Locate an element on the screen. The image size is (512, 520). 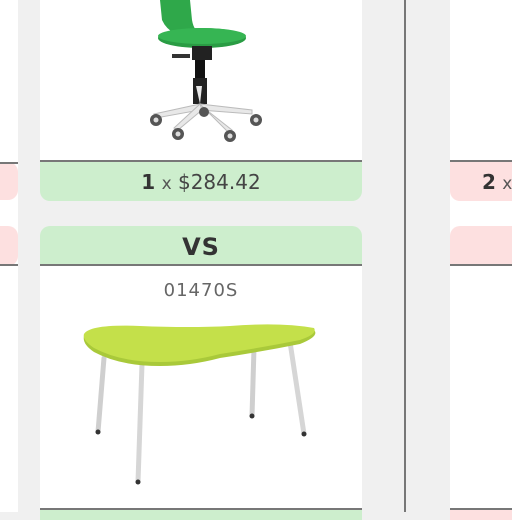
vs-bar: VS is located at coordinates (201, 246).